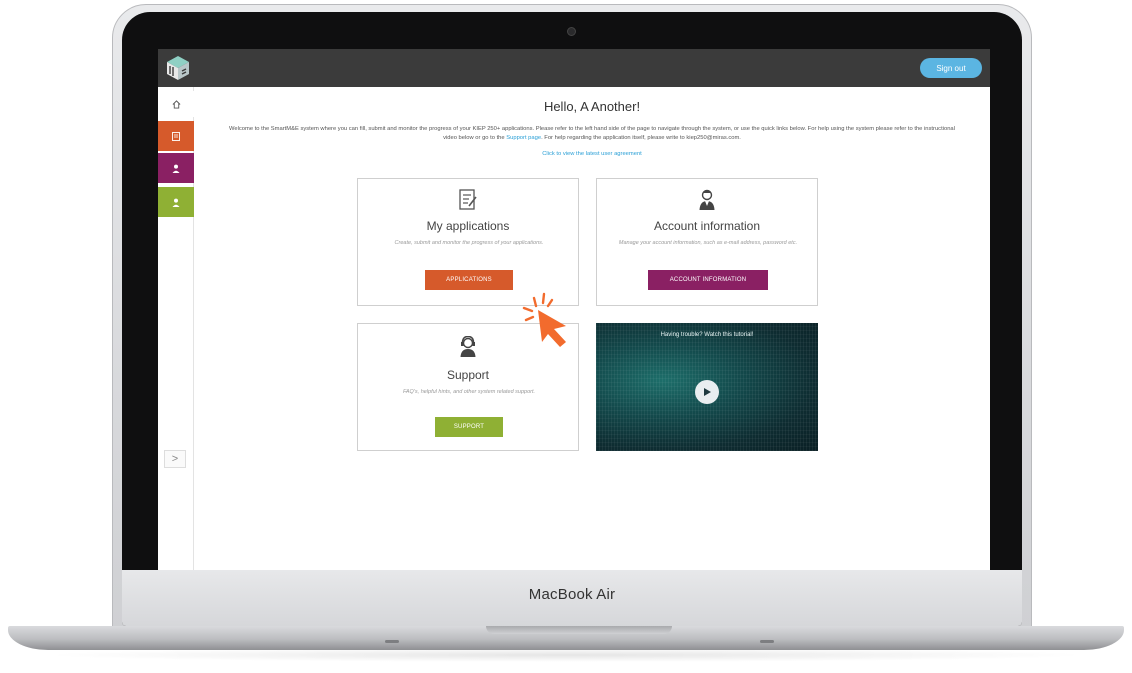 The width and height of the screenshot is (1132, 673). Describe the element at coordinates (469, 280) in the screenshot. I see `applications-button: APPLICATIONS` at that location.